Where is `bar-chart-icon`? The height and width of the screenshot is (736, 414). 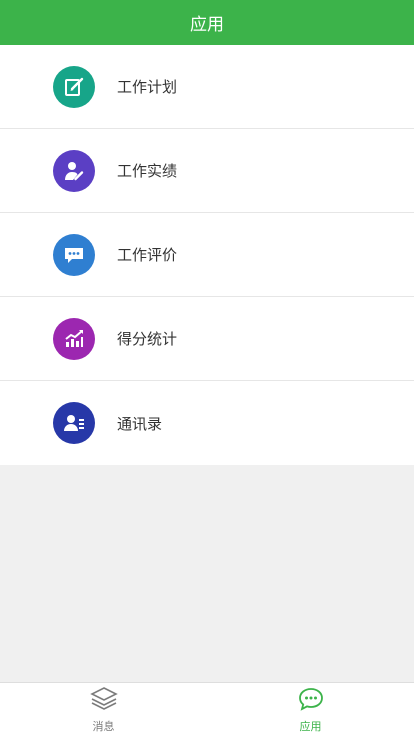 bar-chart-icon is located at coordinates (74, 338).